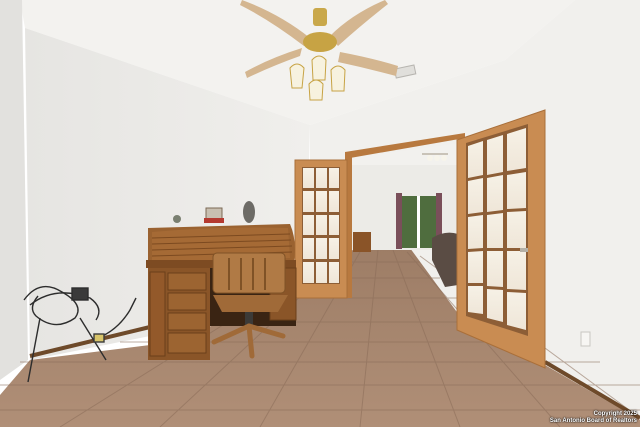 Image resolution: width=640 pixels, height=427 pixels. I want to click on window-mullion, so click(418, 222).